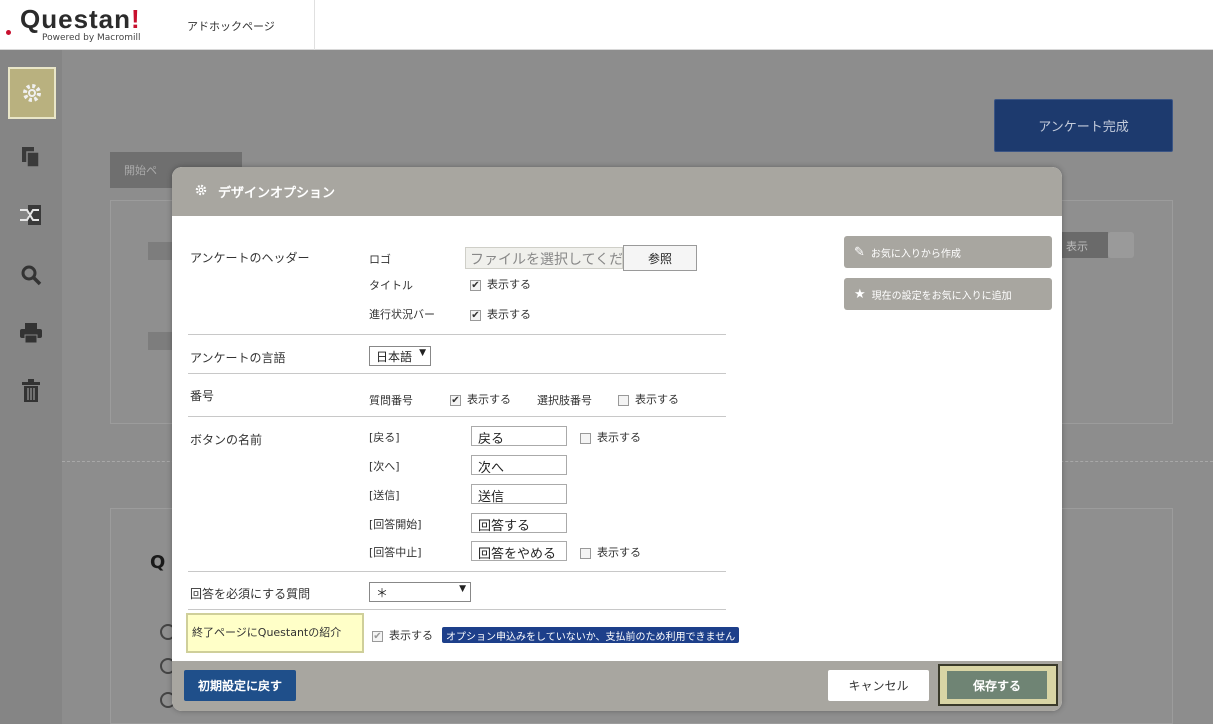 This screenshot has width=1213, height=724. Describe the element at coordinates (384, 437) in the screenshot. I see `back-button-label: [戻る]` at that location.